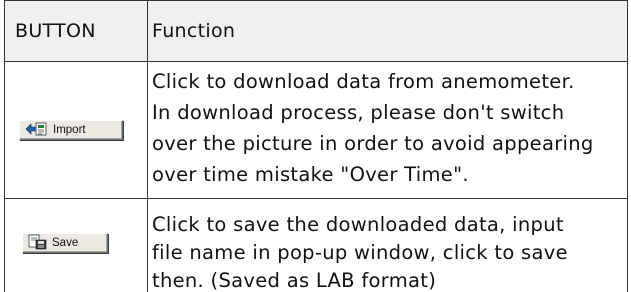 Image resolution: width=631 pixels, height=292 pixels. I want to click on header-function: Function, so click(194, 31).